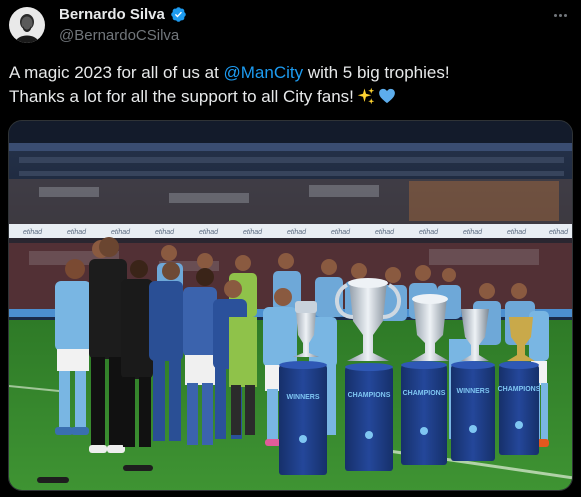 This screenshot has width=581, height=497. I want to click on blue-heart-emoji-icon, so click(387, 96).